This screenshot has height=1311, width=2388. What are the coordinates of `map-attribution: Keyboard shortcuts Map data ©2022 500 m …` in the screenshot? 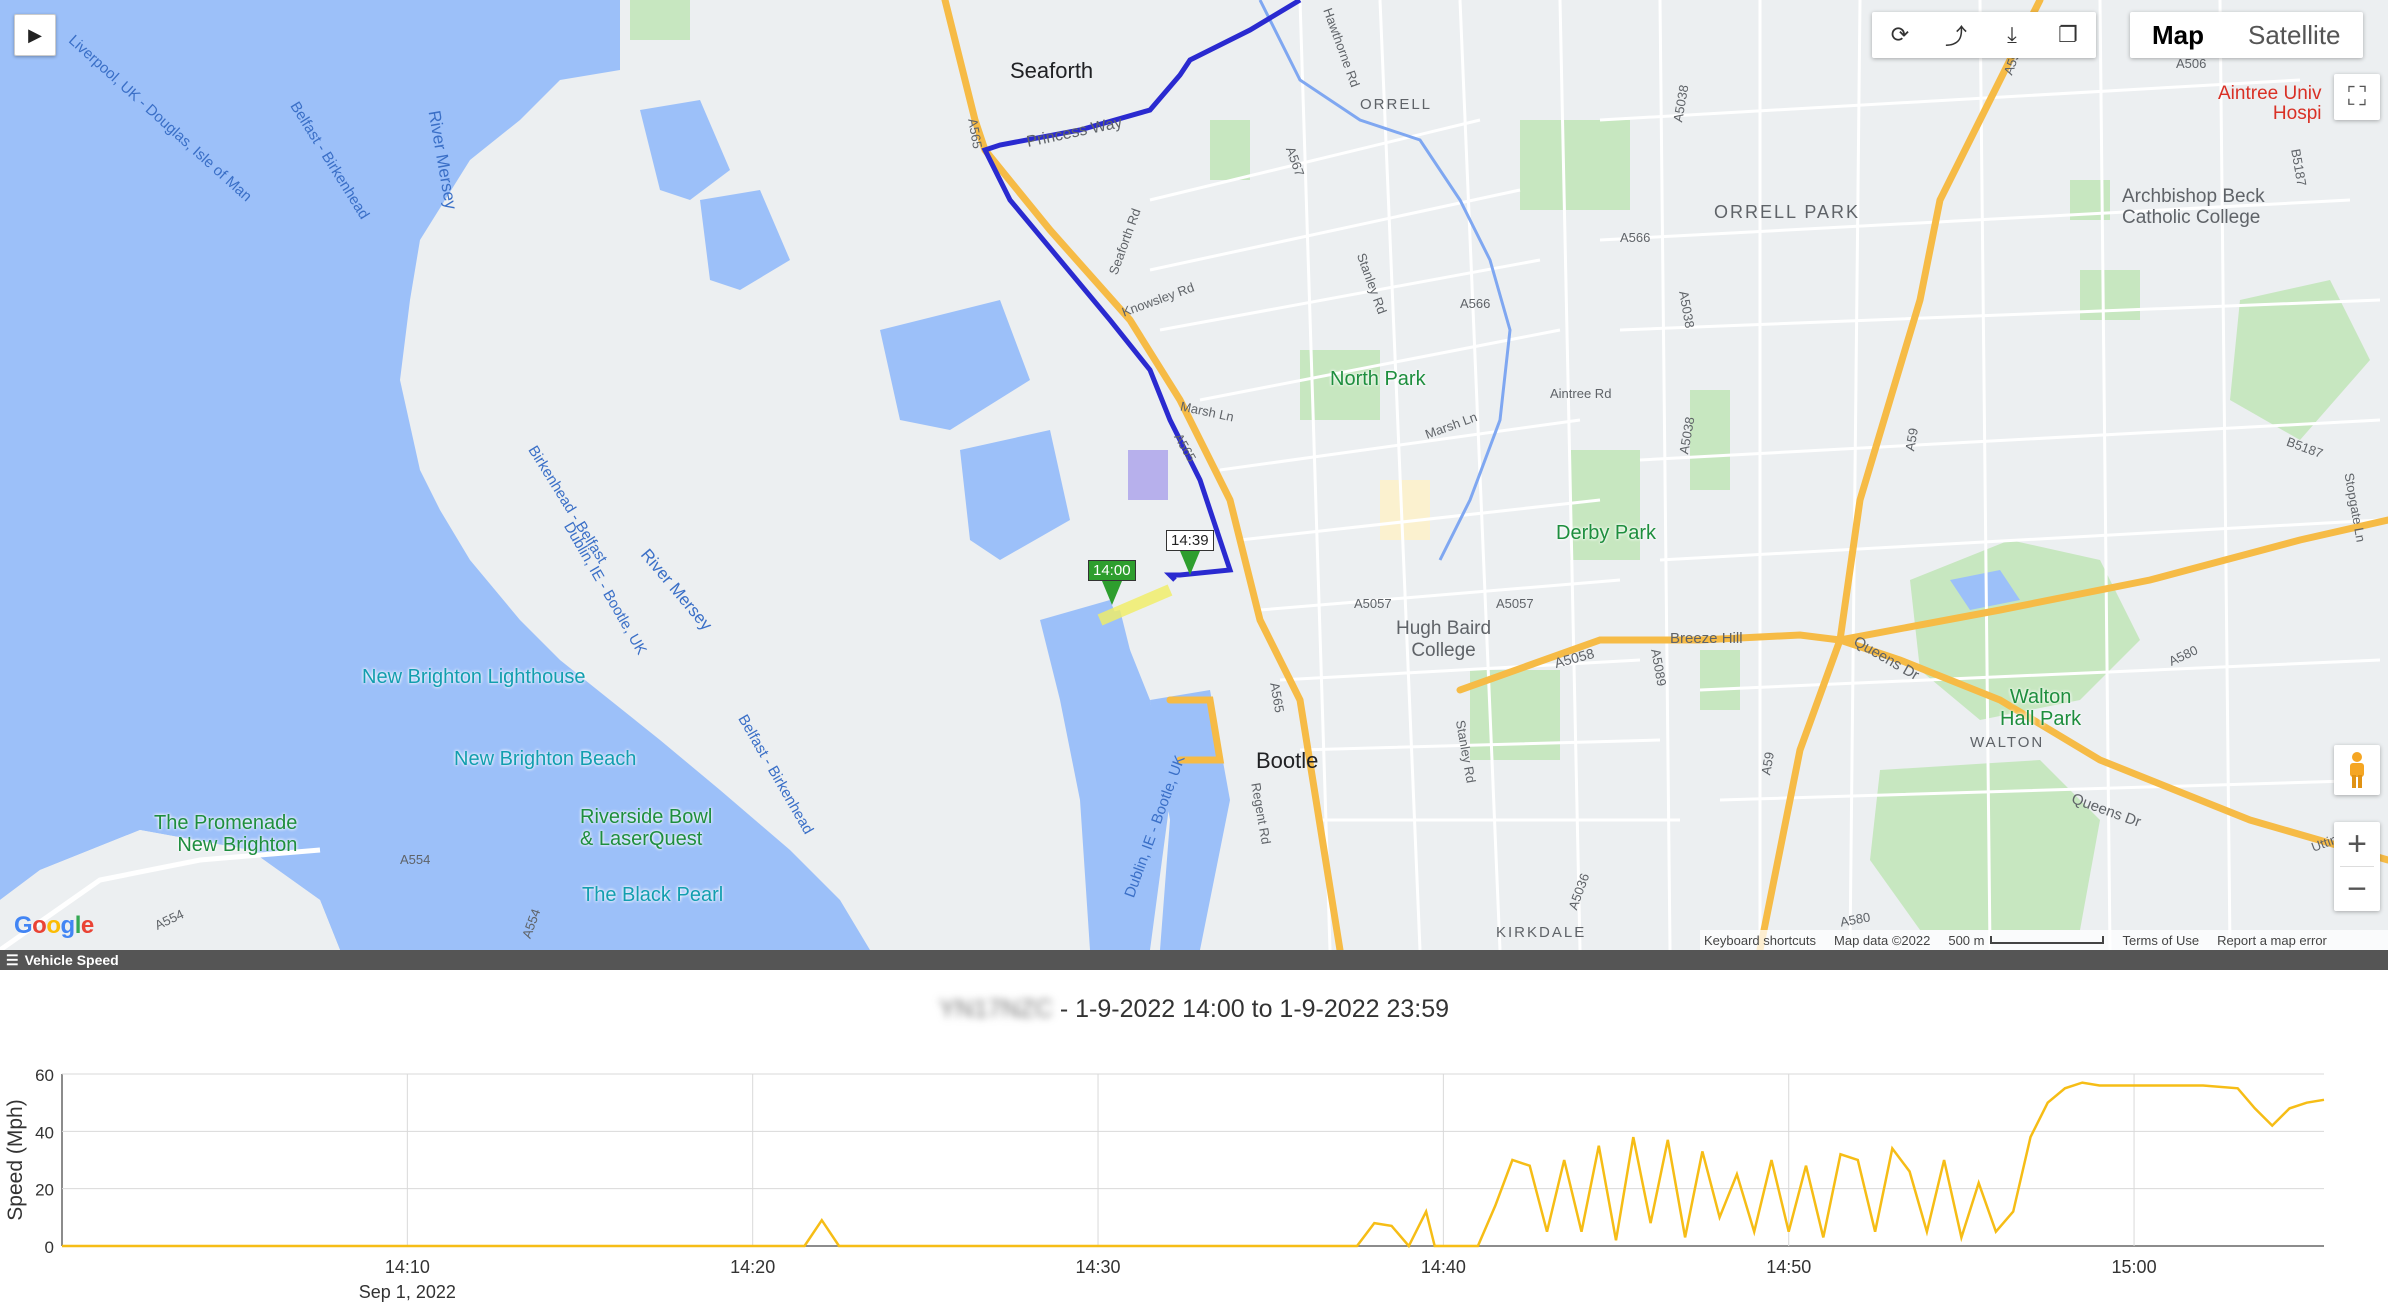 It's located at (2044, 940).